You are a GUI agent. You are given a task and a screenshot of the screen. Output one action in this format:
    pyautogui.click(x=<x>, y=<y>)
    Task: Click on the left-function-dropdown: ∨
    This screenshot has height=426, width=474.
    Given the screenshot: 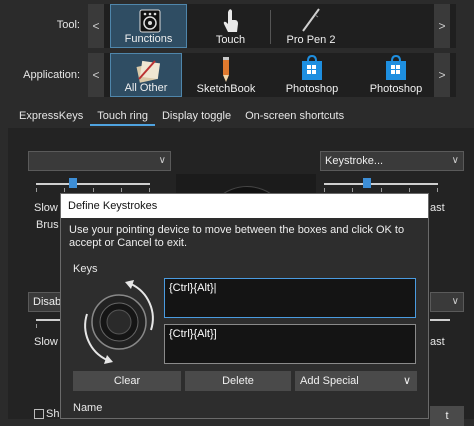 What is the action you would take?
    pyautogui.click(x=99, y=161)
    